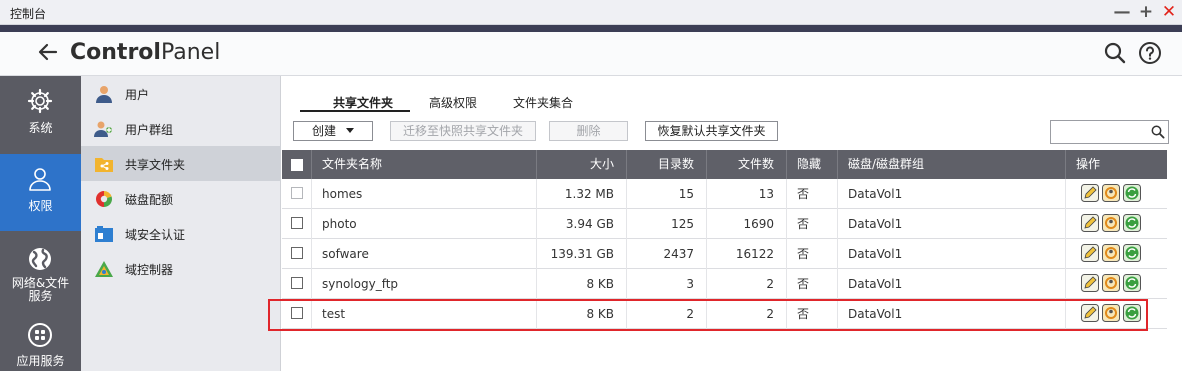 The width and height of the screenshot is (1182, 387). I want to click on nav-system: 系统, so click(40, 114).